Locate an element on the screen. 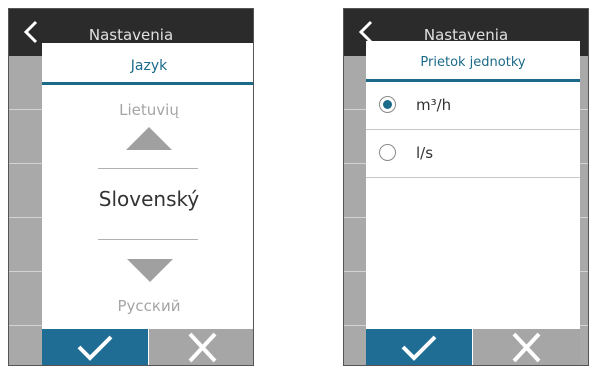 This screenshot has height=374, width=605. radio-selected is located at coordinates (387, 104).